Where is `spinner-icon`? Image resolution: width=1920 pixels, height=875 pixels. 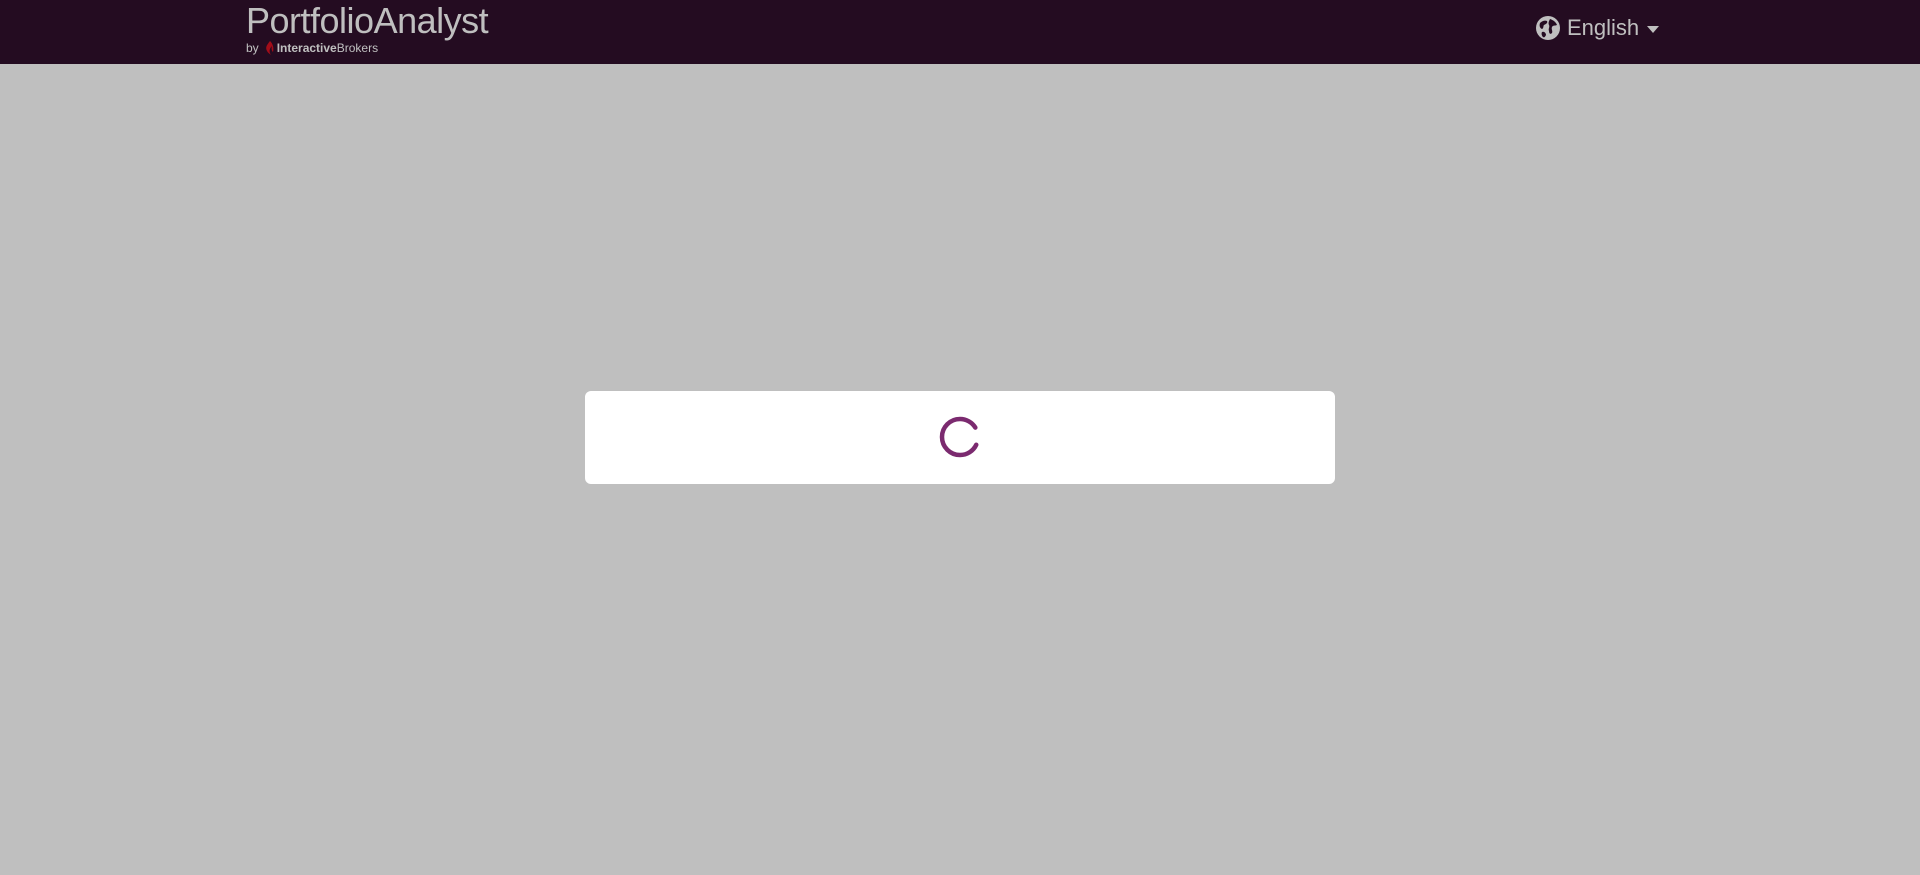
spinner-icon is located at coordinates (960, 437).